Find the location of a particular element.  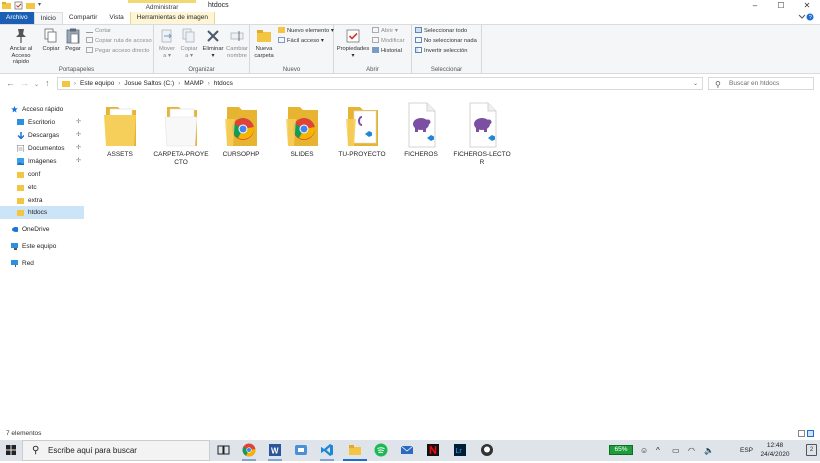

chevron-down-icon: ⌄ is located at coordinates (695, 83).